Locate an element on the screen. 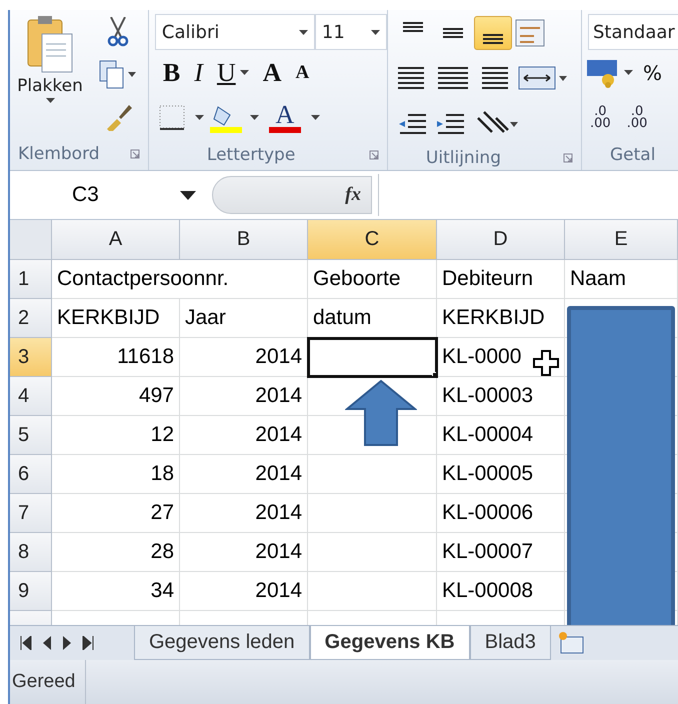  table-cell: datum is located at coordinates (372, 318).